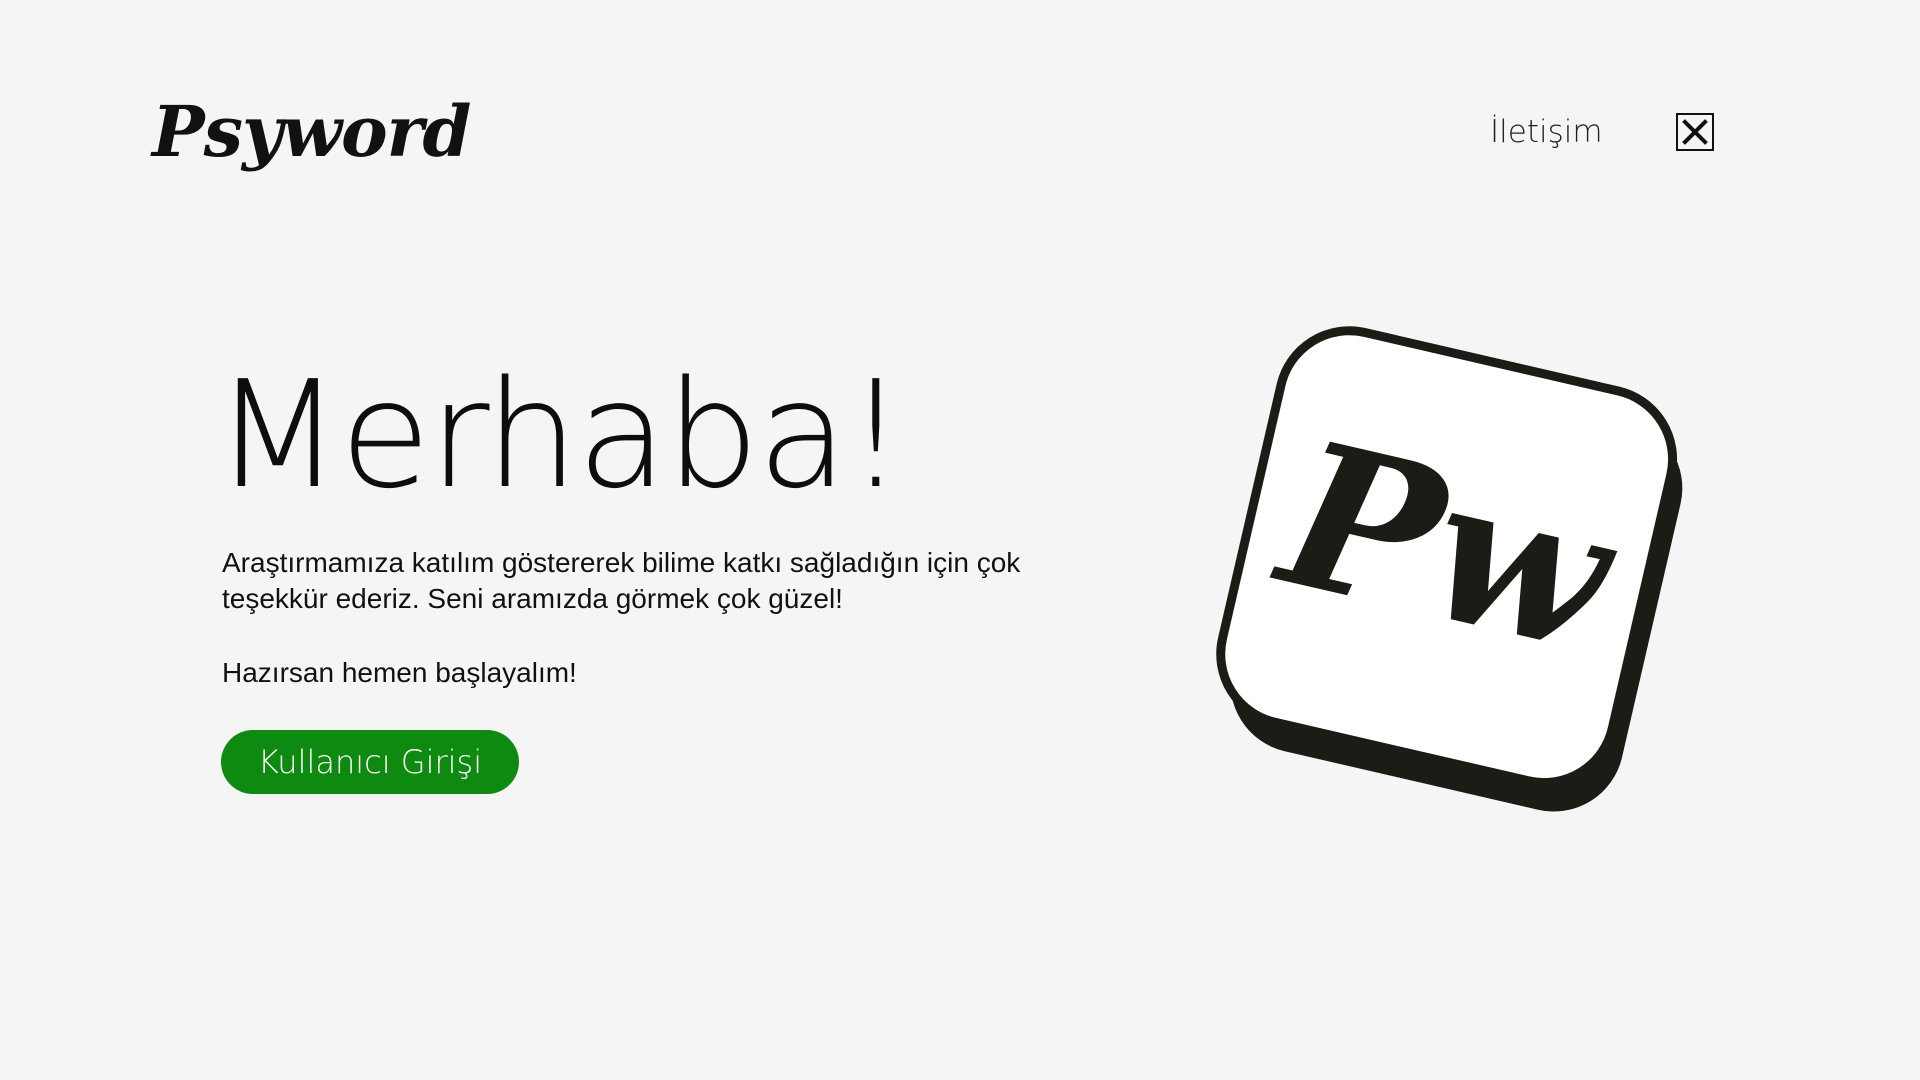  I want to click on login-button: Kullanıcı Girişi, so click(370, 762).